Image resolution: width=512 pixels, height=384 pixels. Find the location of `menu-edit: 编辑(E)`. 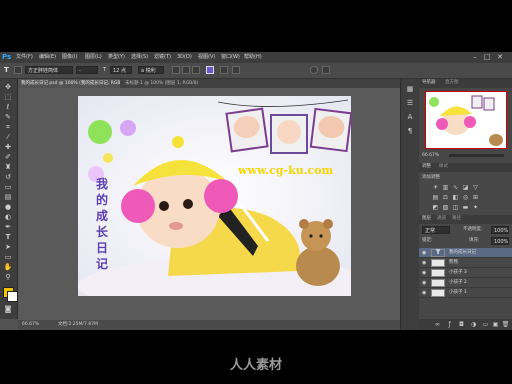

menu-edit: 编辑(E) is located at coordinates (47, 57).